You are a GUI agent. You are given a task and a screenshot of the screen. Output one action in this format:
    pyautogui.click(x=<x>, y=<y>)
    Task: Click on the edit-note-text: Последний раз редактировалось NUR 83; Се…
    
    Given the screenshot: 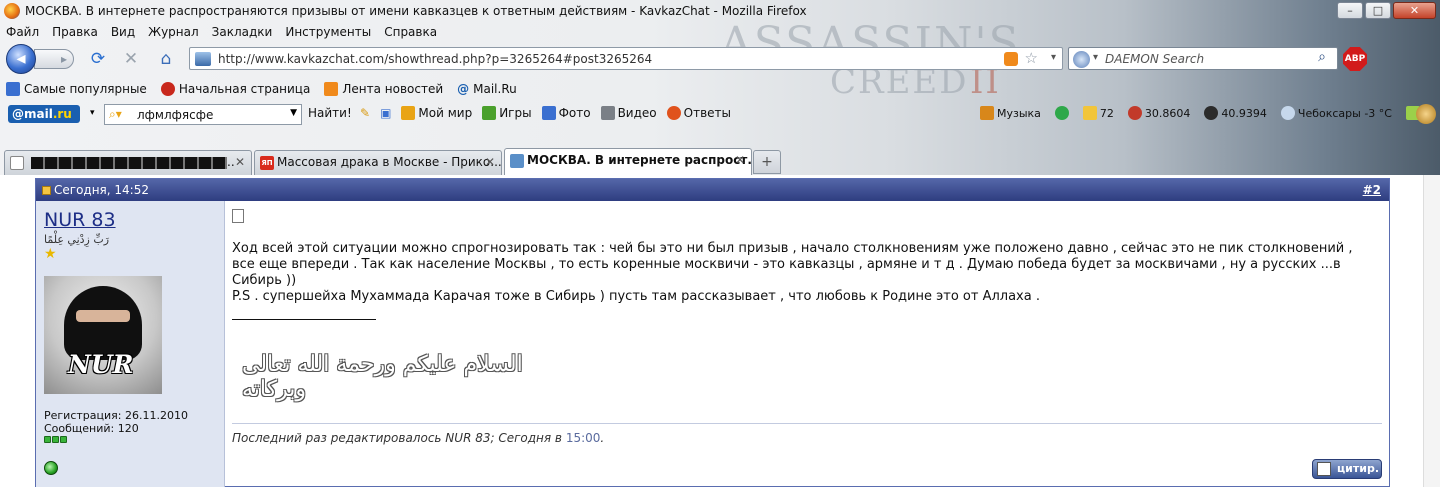 What is the action you would take?
    pyautogui.click(x=399, y=438)
    